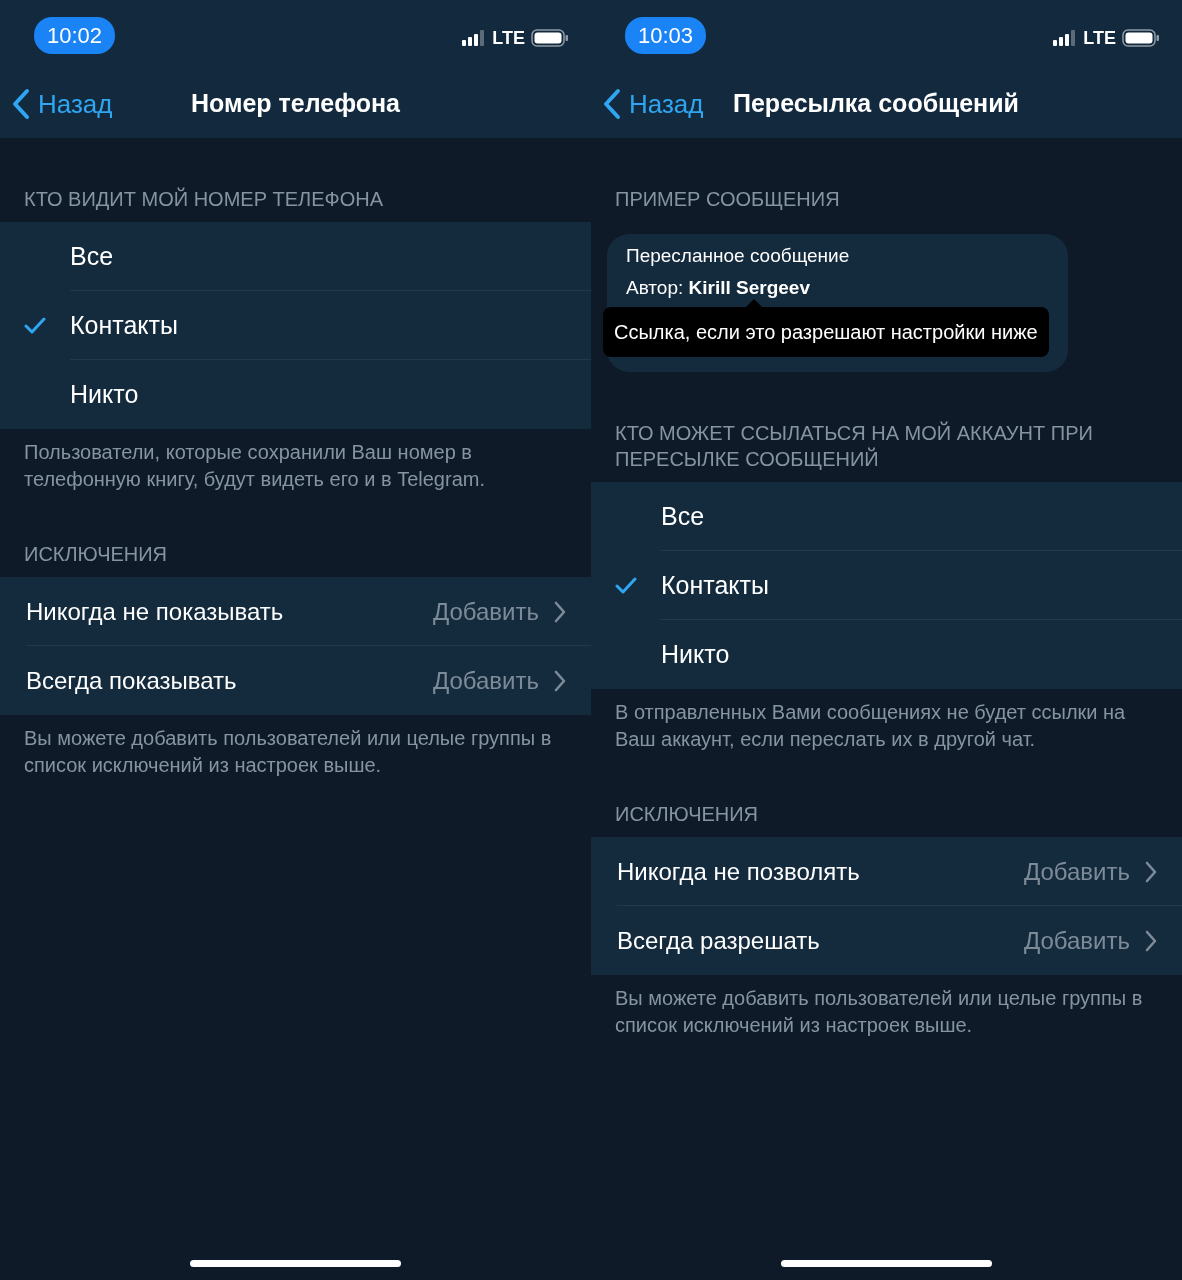 This screenshot has width=1182, height=1280. I want to click on list-item-label: Никогда не показывать, so click(155, 611).